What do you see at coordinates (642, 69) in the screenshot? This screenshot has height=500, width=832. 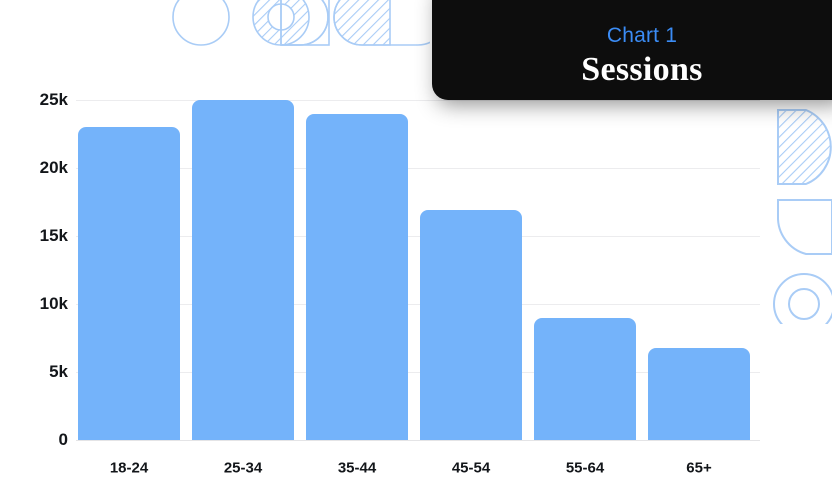 I see `page-title: Sessions` at bounding box center [642, 69].